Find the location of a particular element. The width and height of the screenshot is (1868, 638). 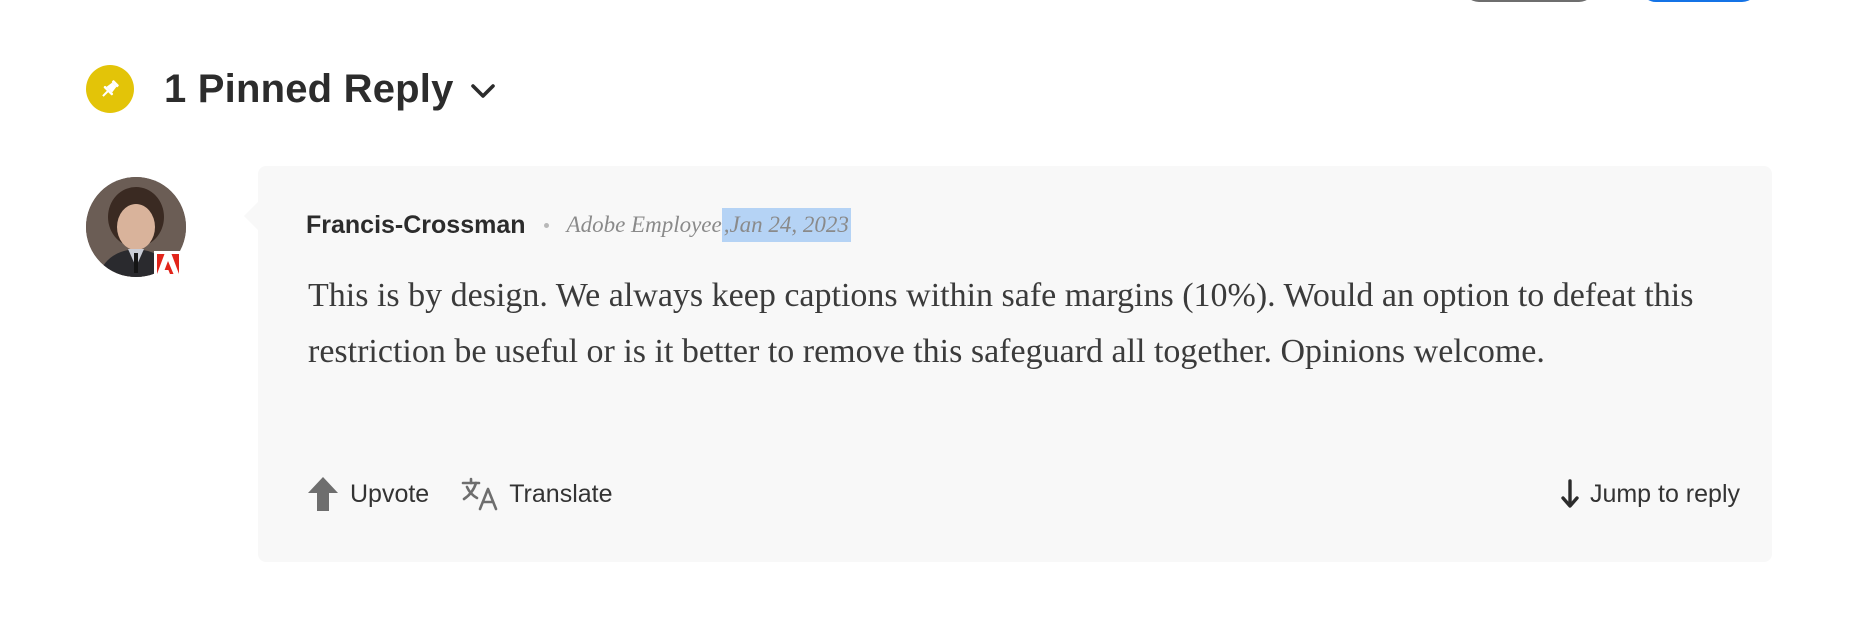

pin-icon is located at coordinates (110, 89).